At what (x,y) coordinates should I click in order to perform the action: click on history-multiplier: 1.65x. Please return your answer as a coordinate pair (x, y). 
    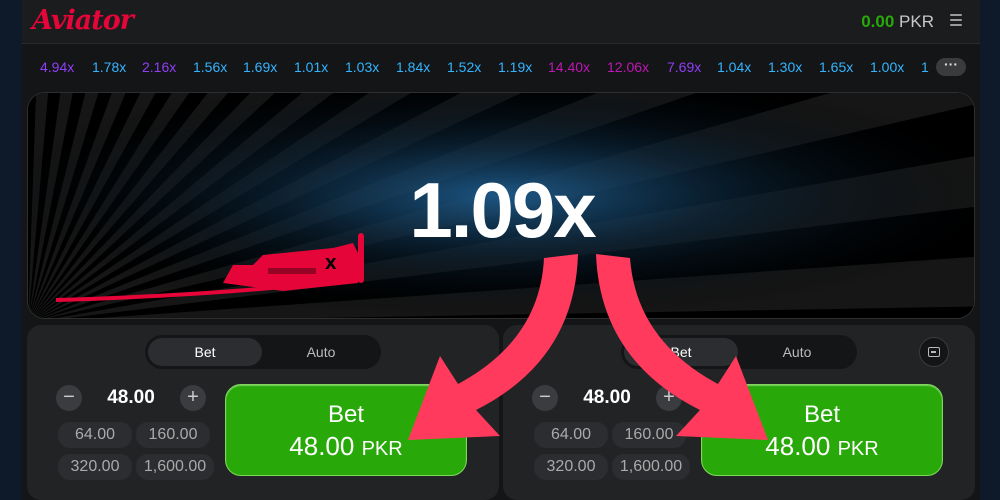
    Looking at the image, I should click on (836, 67).